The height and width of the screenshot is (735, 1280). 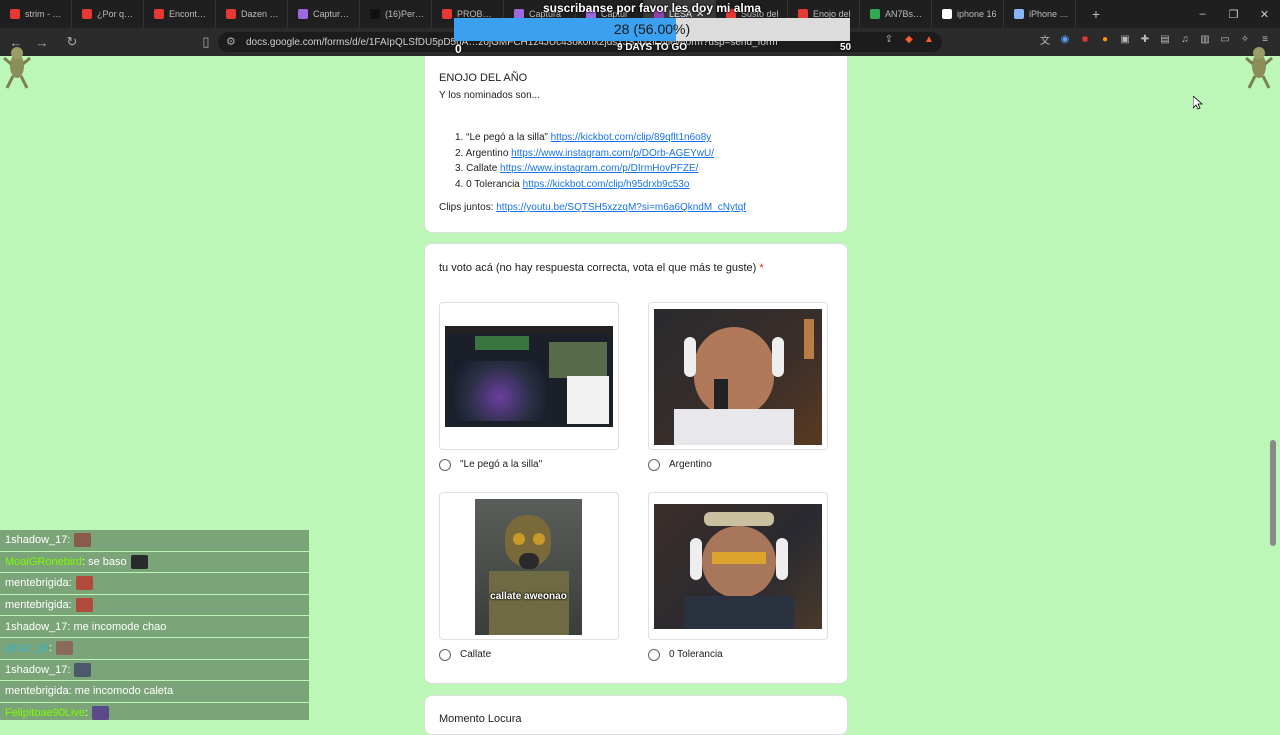 I want to click on wallet-icon: ▭, so click(x=1225, y=39).